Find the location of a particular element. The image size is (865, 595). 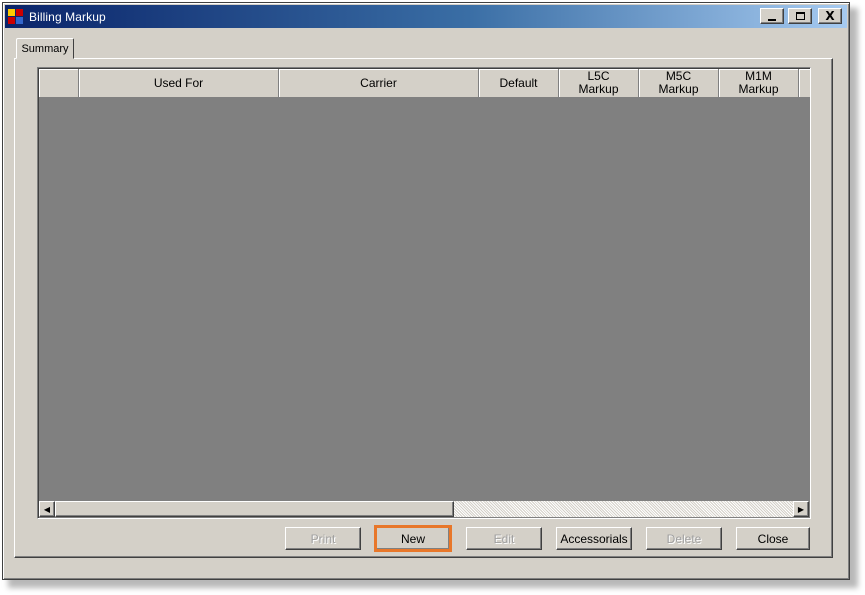

scrollbar-thumb is located at coordinates (254, 509).